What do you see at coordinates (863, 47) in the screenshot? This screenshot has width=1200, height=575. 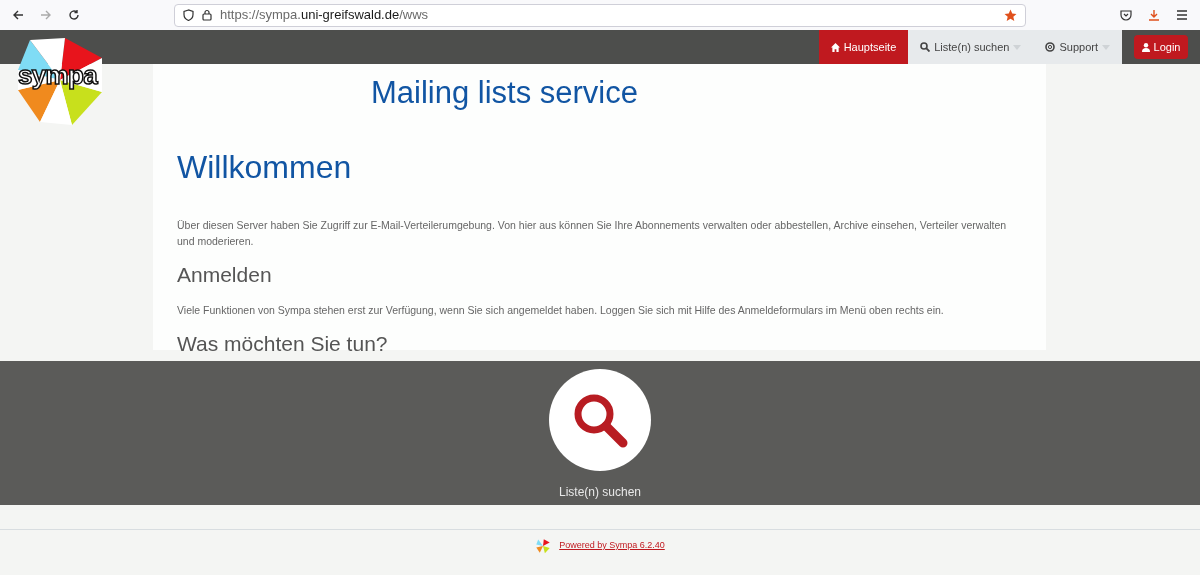 I see `nav-tab: Hauptseite` at bounding box center [863, 47].